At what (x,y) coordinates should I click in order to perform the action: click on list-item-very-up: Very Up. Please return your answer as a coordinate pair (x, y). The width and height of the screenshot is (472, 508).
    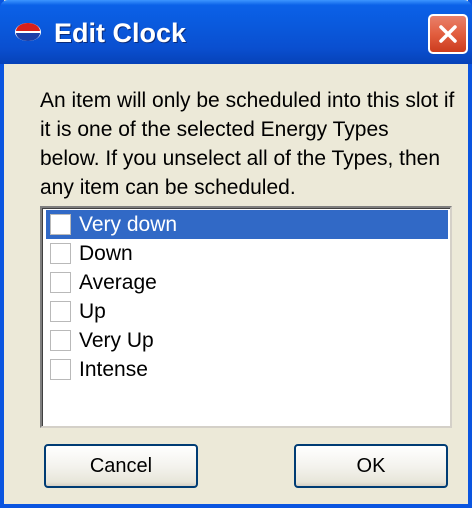
    Looking at the image, I should click on (246, 340).